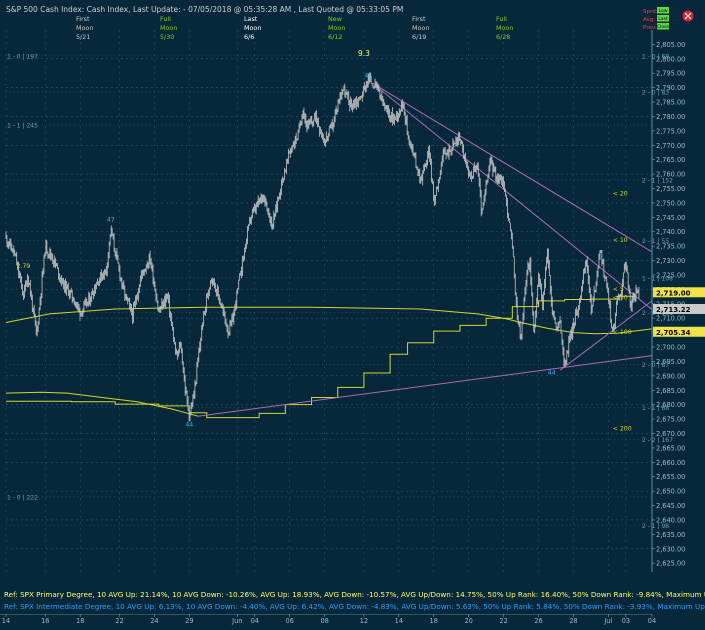 The width and height of the screenshot is (705, 630). I want to click on y-tick-label: 2,650.00, so click(670, 492).